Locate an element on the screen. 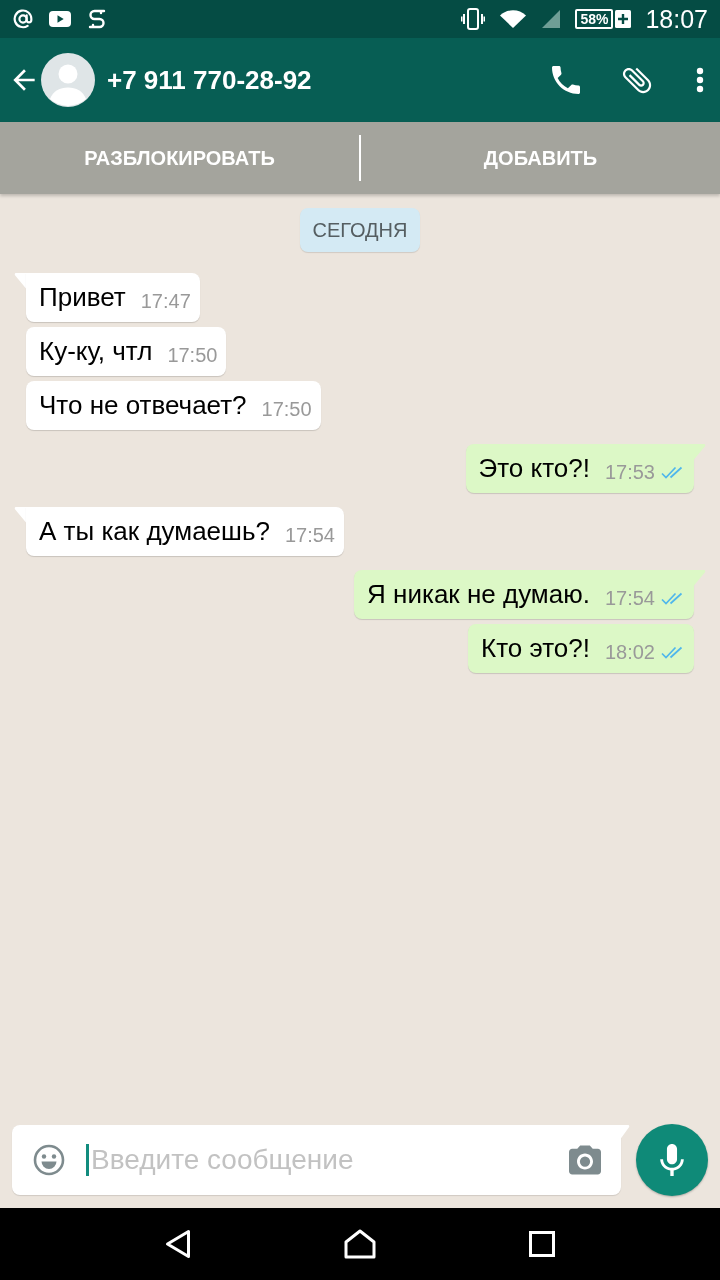  emoji-button is located at coordinates (49, 1160).